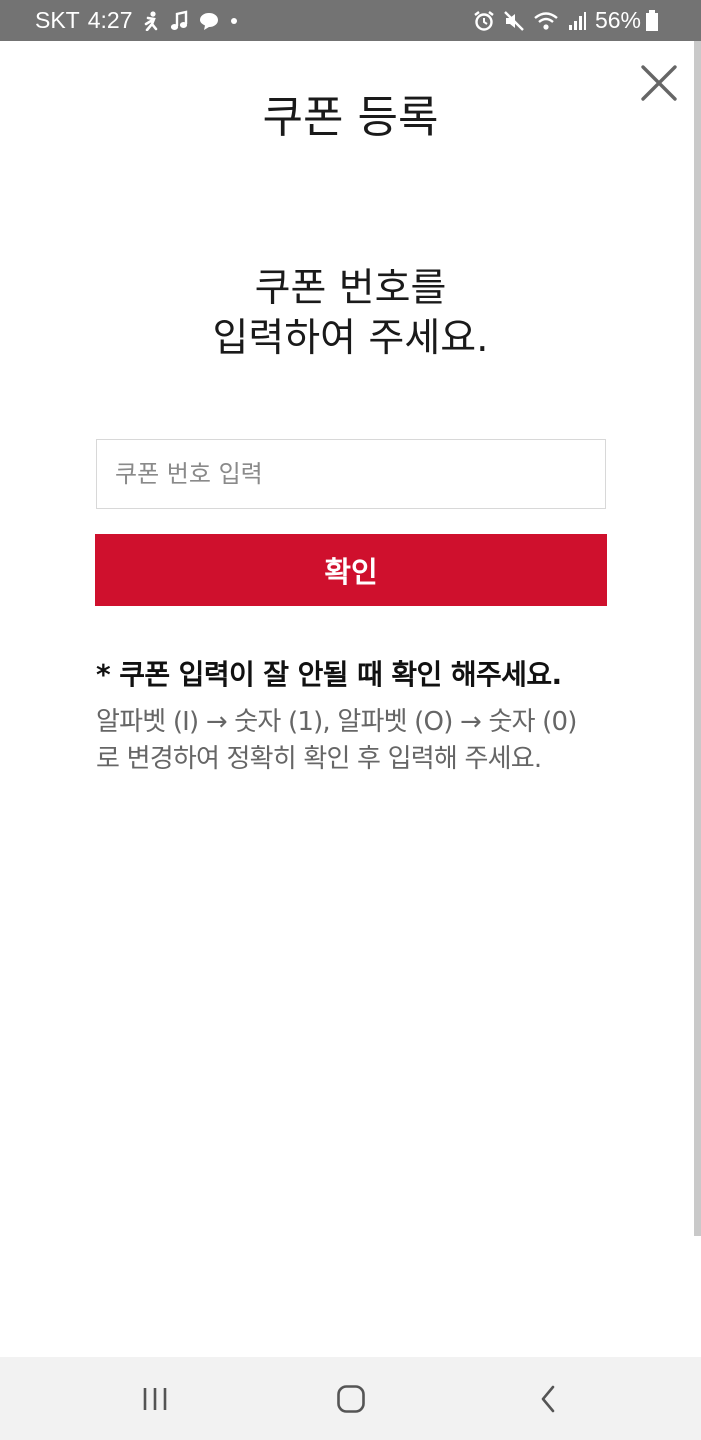 This screenshot has height=1440, width=701. I want to click on dot-icon, so click(234, 21).